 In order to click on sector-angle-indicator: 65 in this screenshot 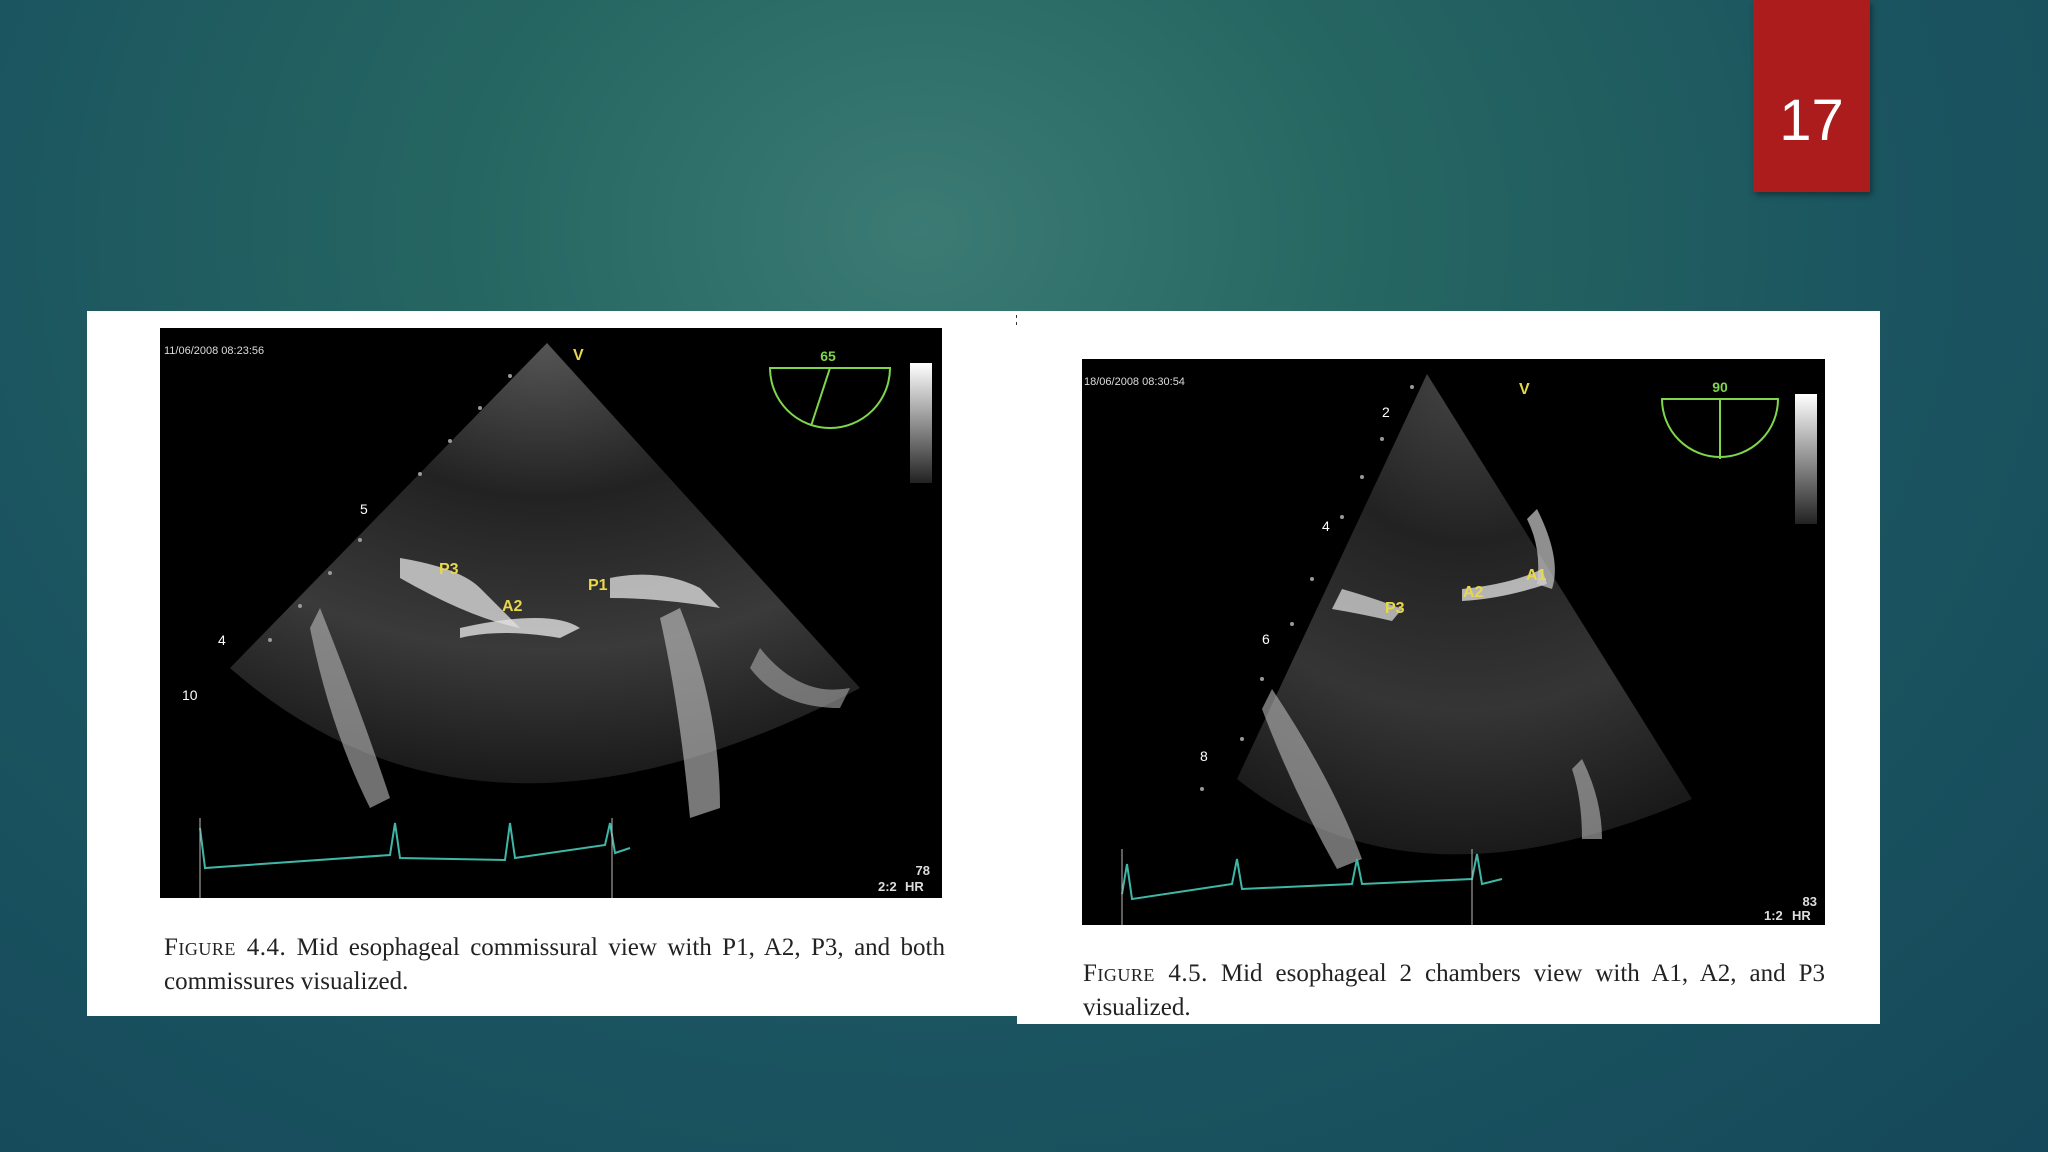, I will do `click(830, 388)`.